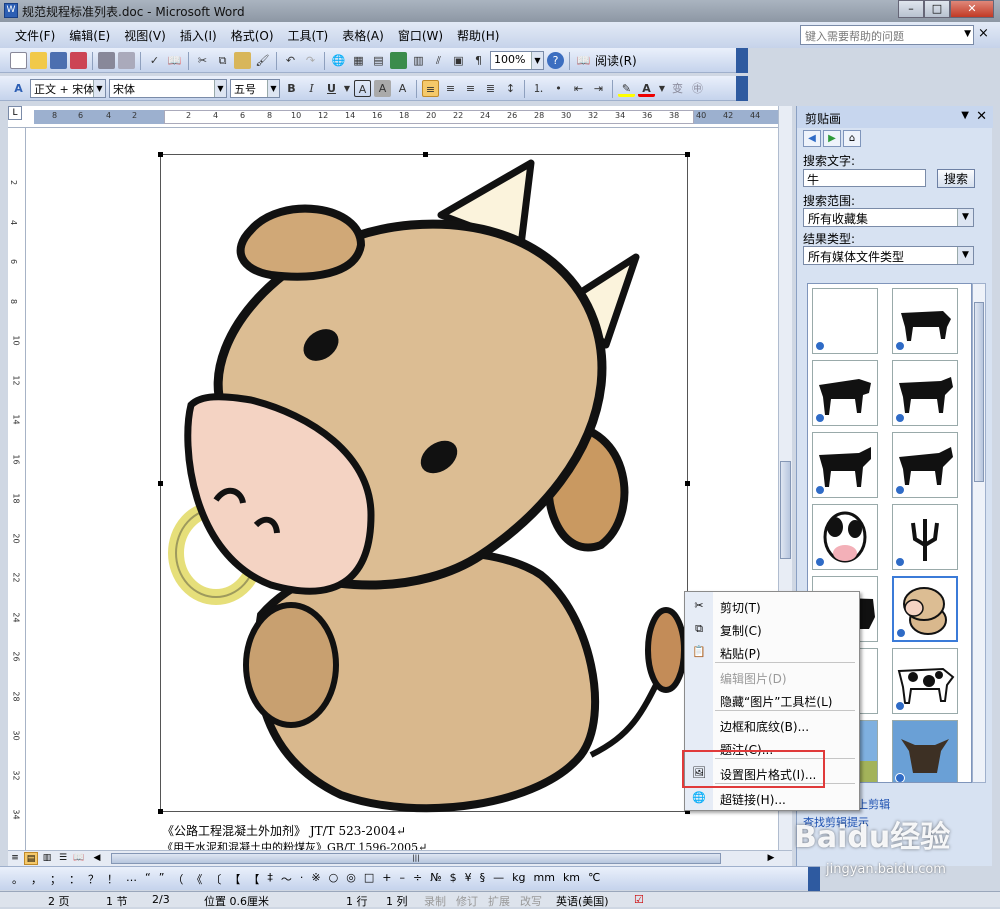 The height and width of the screenshot is (909, 1000). What do you see at coordinates (626, 88) in the screenshot?
I see `highlight-icon: ✎` at bounding box center [626, 88].